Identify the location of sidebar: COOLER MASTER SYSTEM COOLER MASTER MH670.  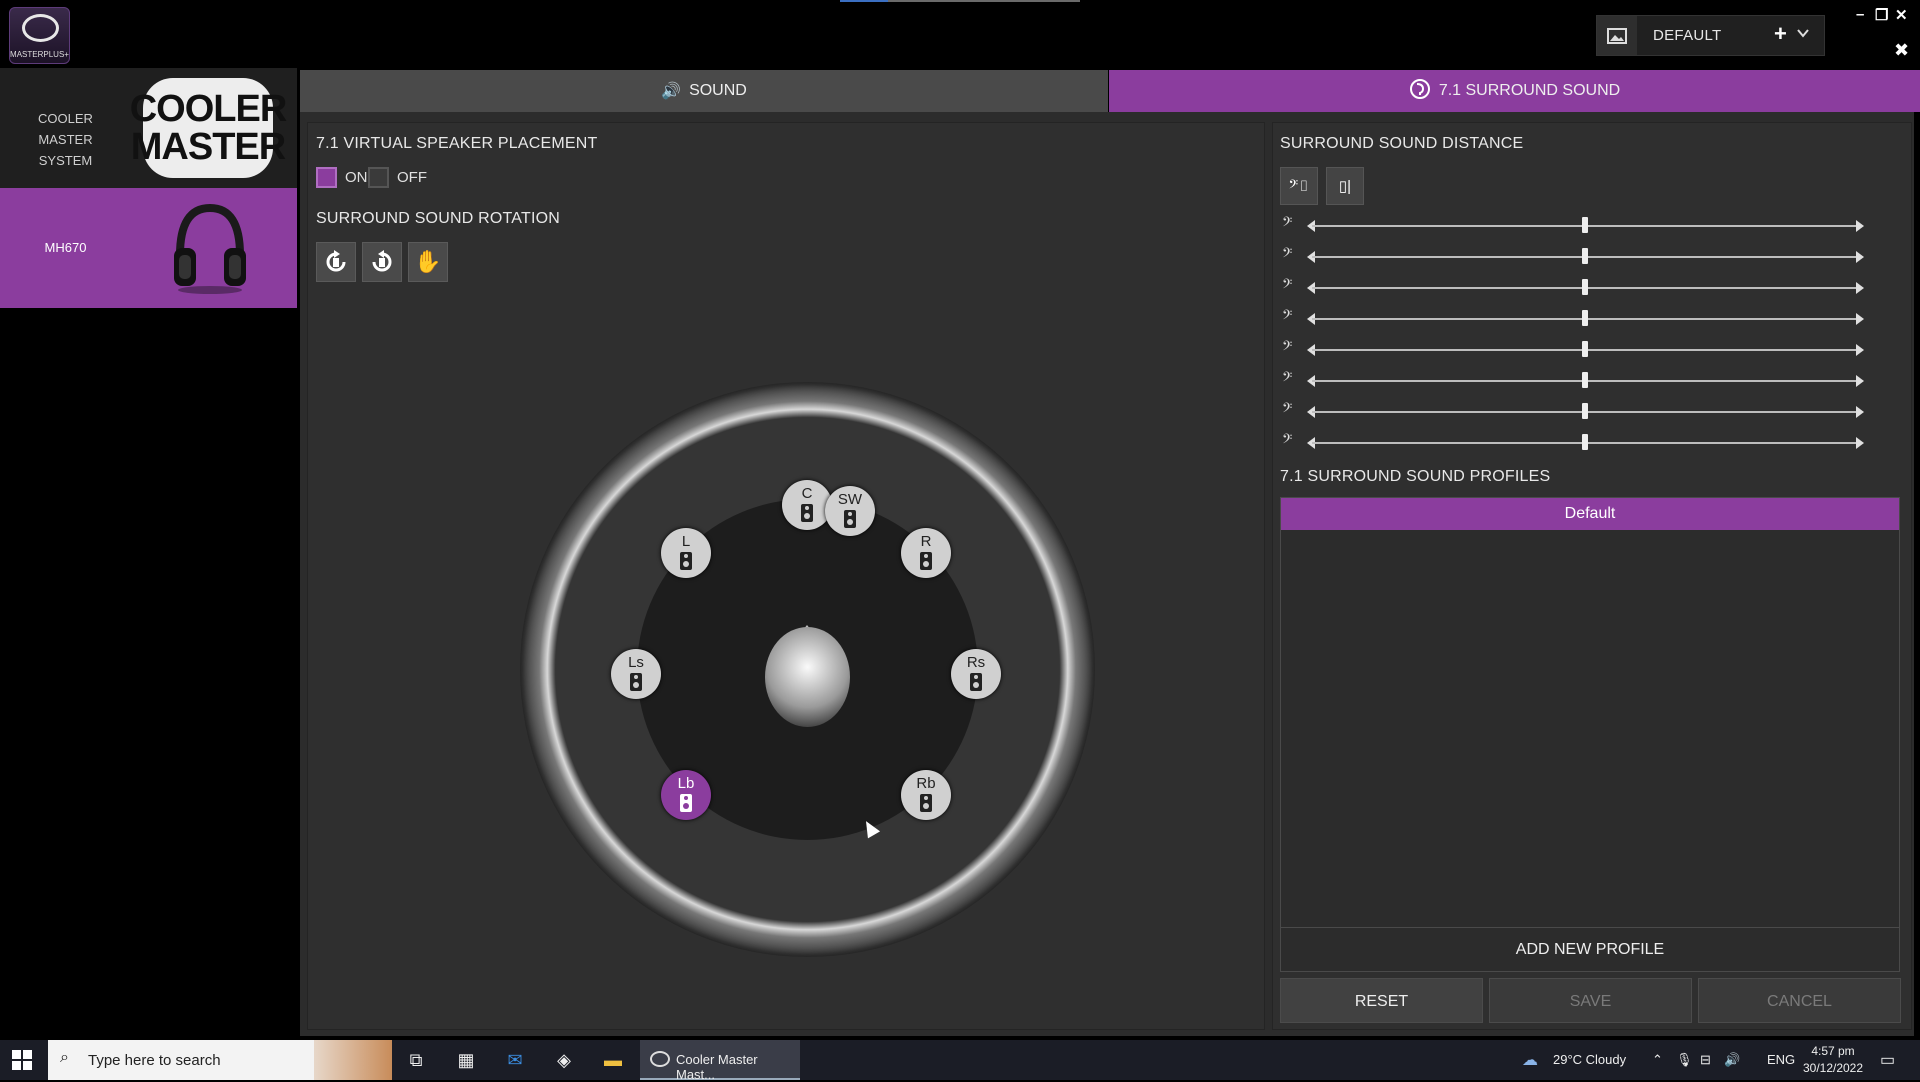
(148, 554).